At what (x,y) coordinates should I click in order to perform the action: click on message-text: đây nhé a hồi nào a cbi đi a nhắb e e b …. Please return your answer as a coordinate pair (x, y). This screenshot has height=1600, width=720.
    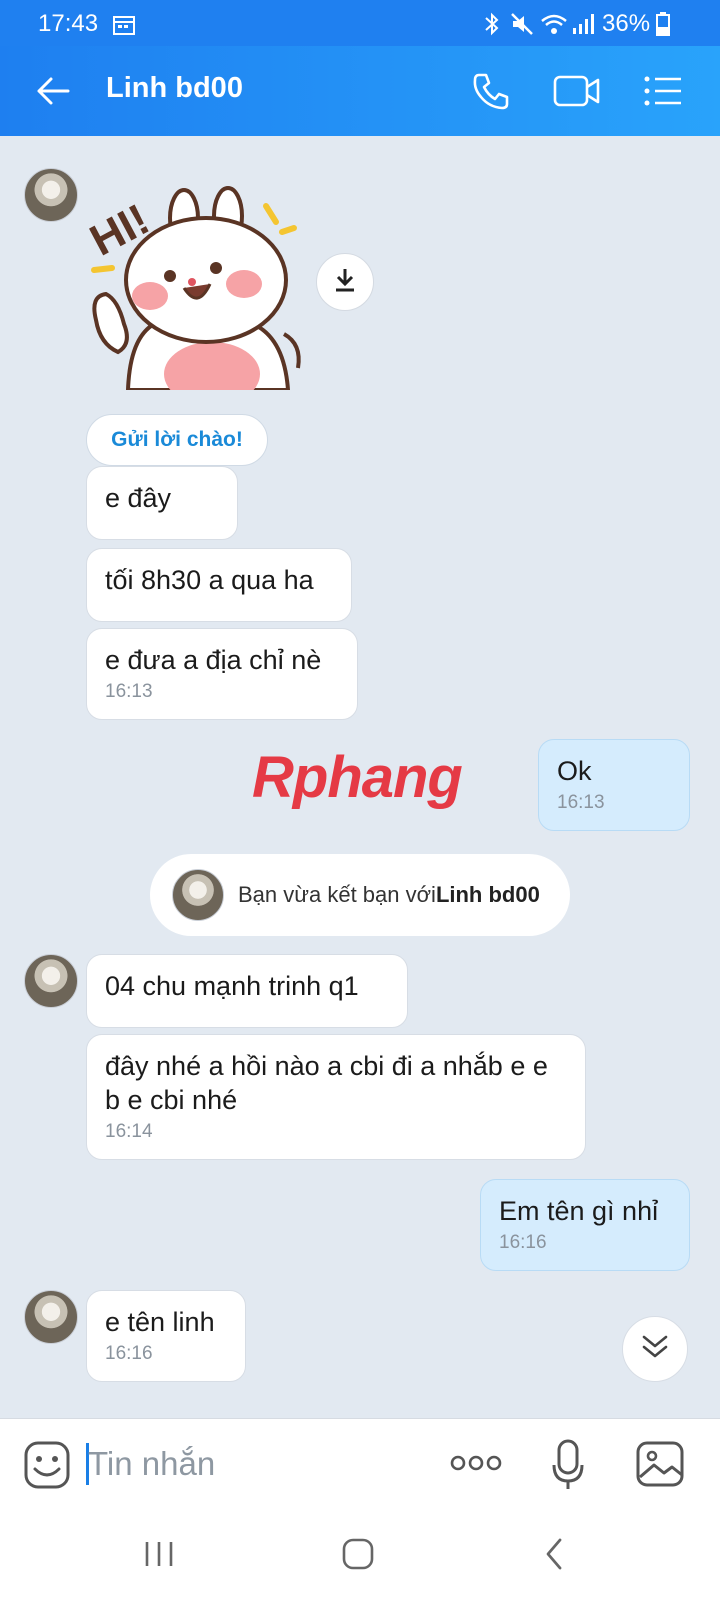
    Looking at the image, I should click on (326, 1083).